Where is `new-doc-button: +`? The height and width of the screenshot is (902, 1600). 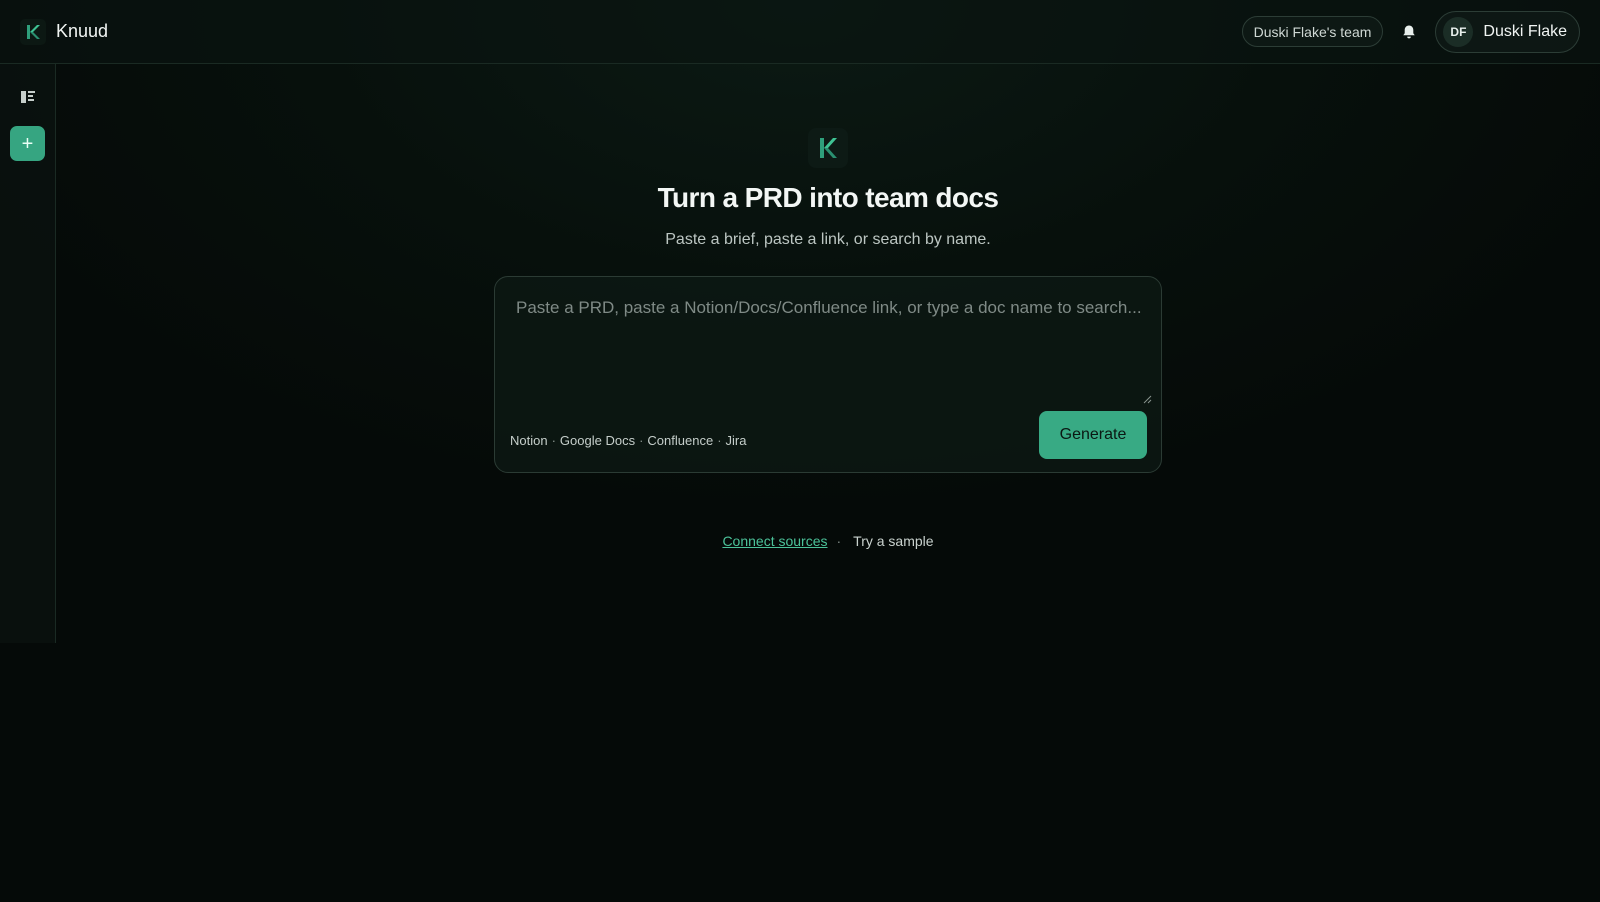
new-doc-button: + is located at coordinates (27, 143).